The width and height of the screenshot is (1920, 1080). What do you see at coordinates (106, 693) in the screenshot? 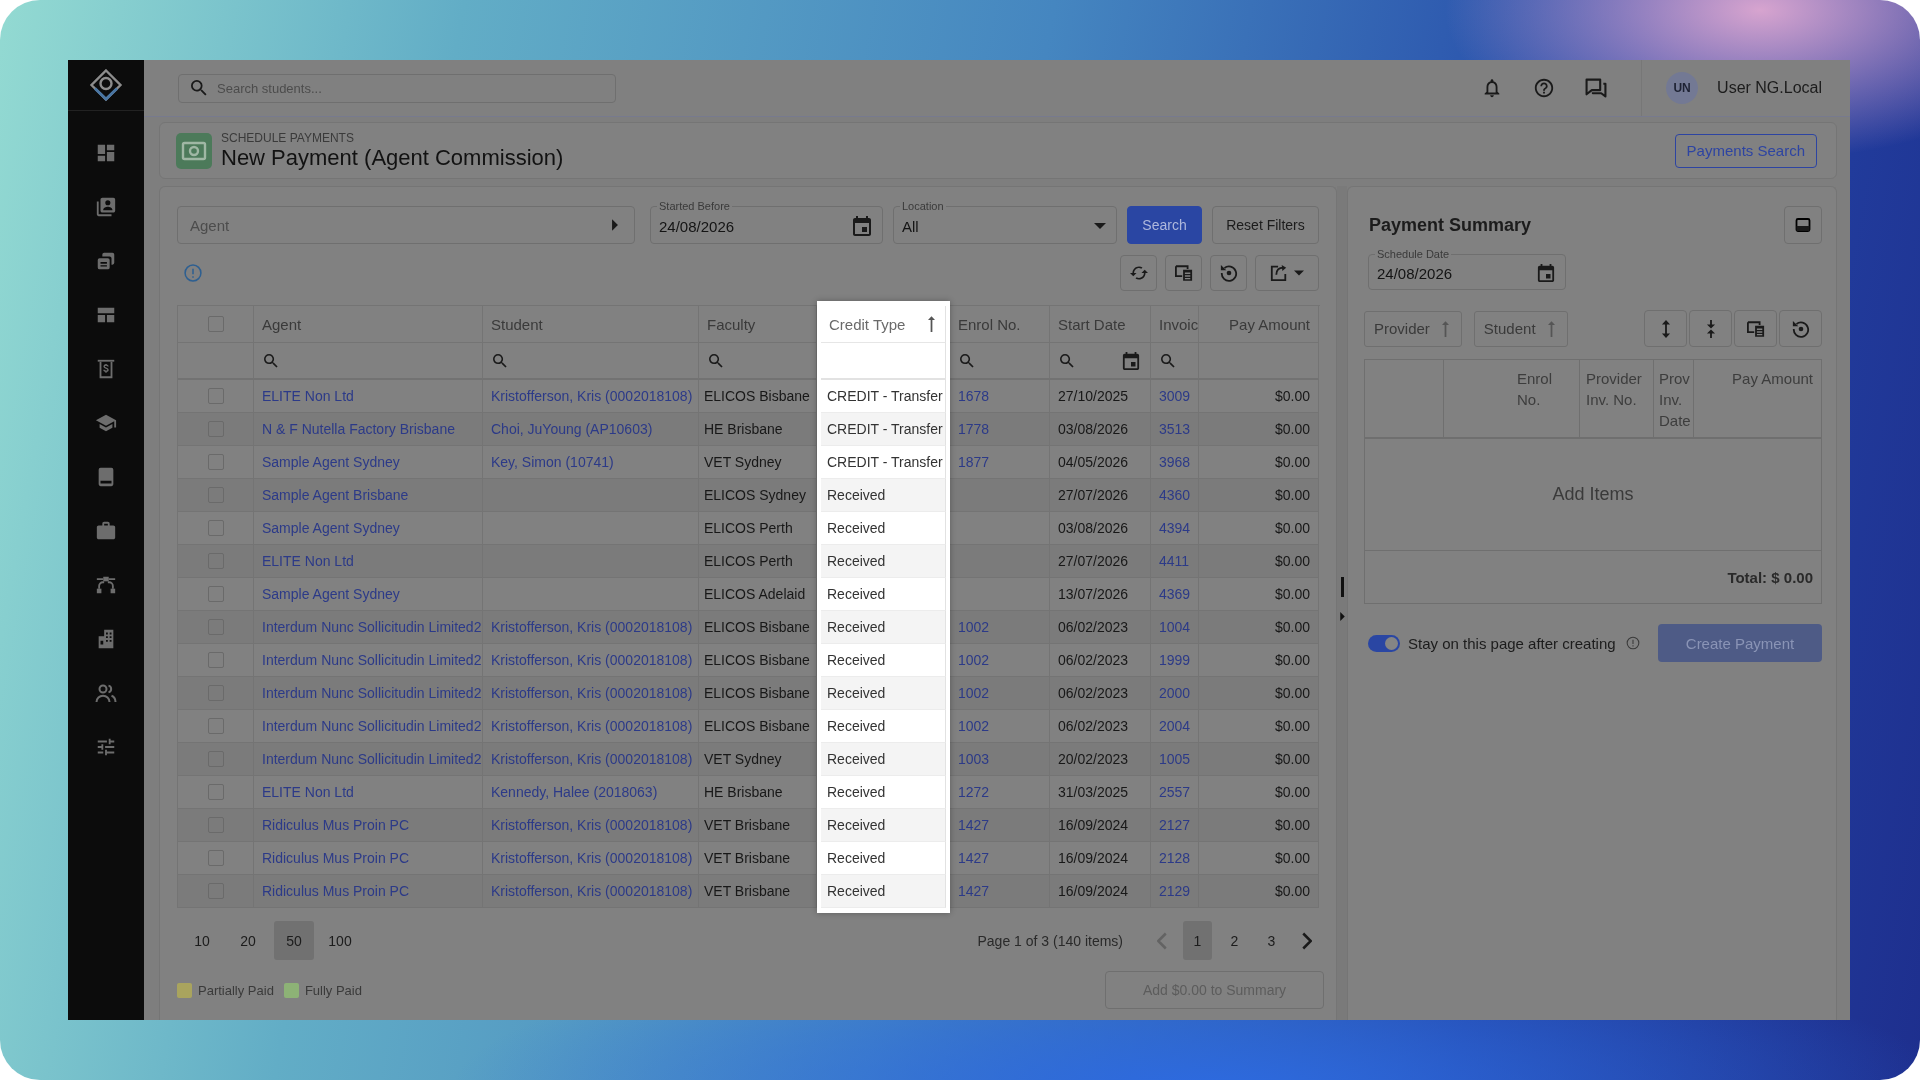
I see `people-icon` at bounding box center [106, 693].